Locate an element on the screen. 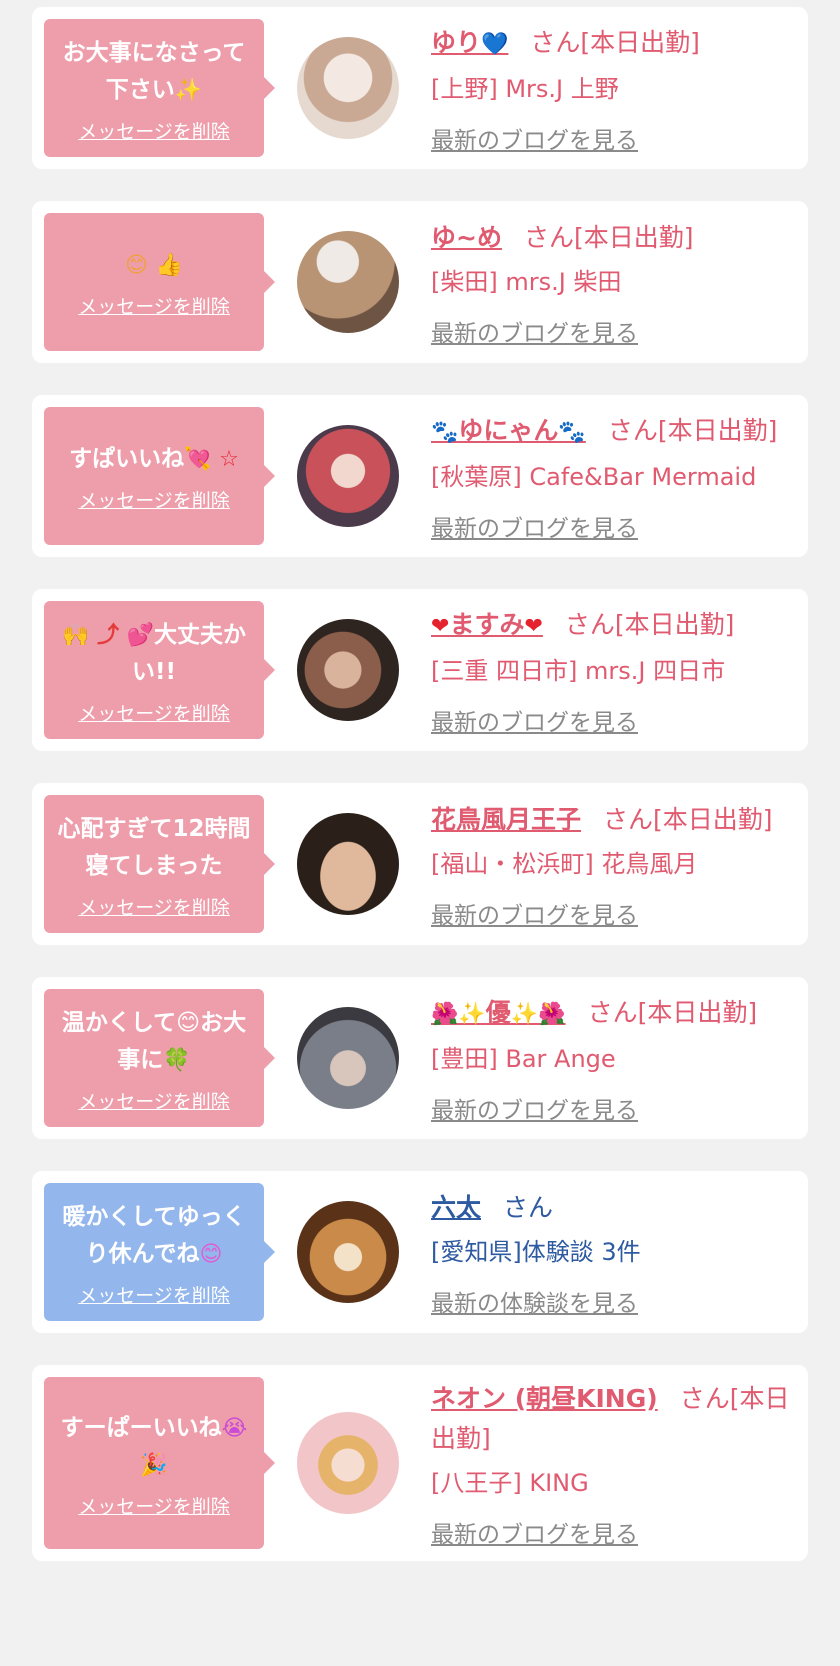  message-text: すぱいいね💘 ☆ is located at coordinates (154, 459).